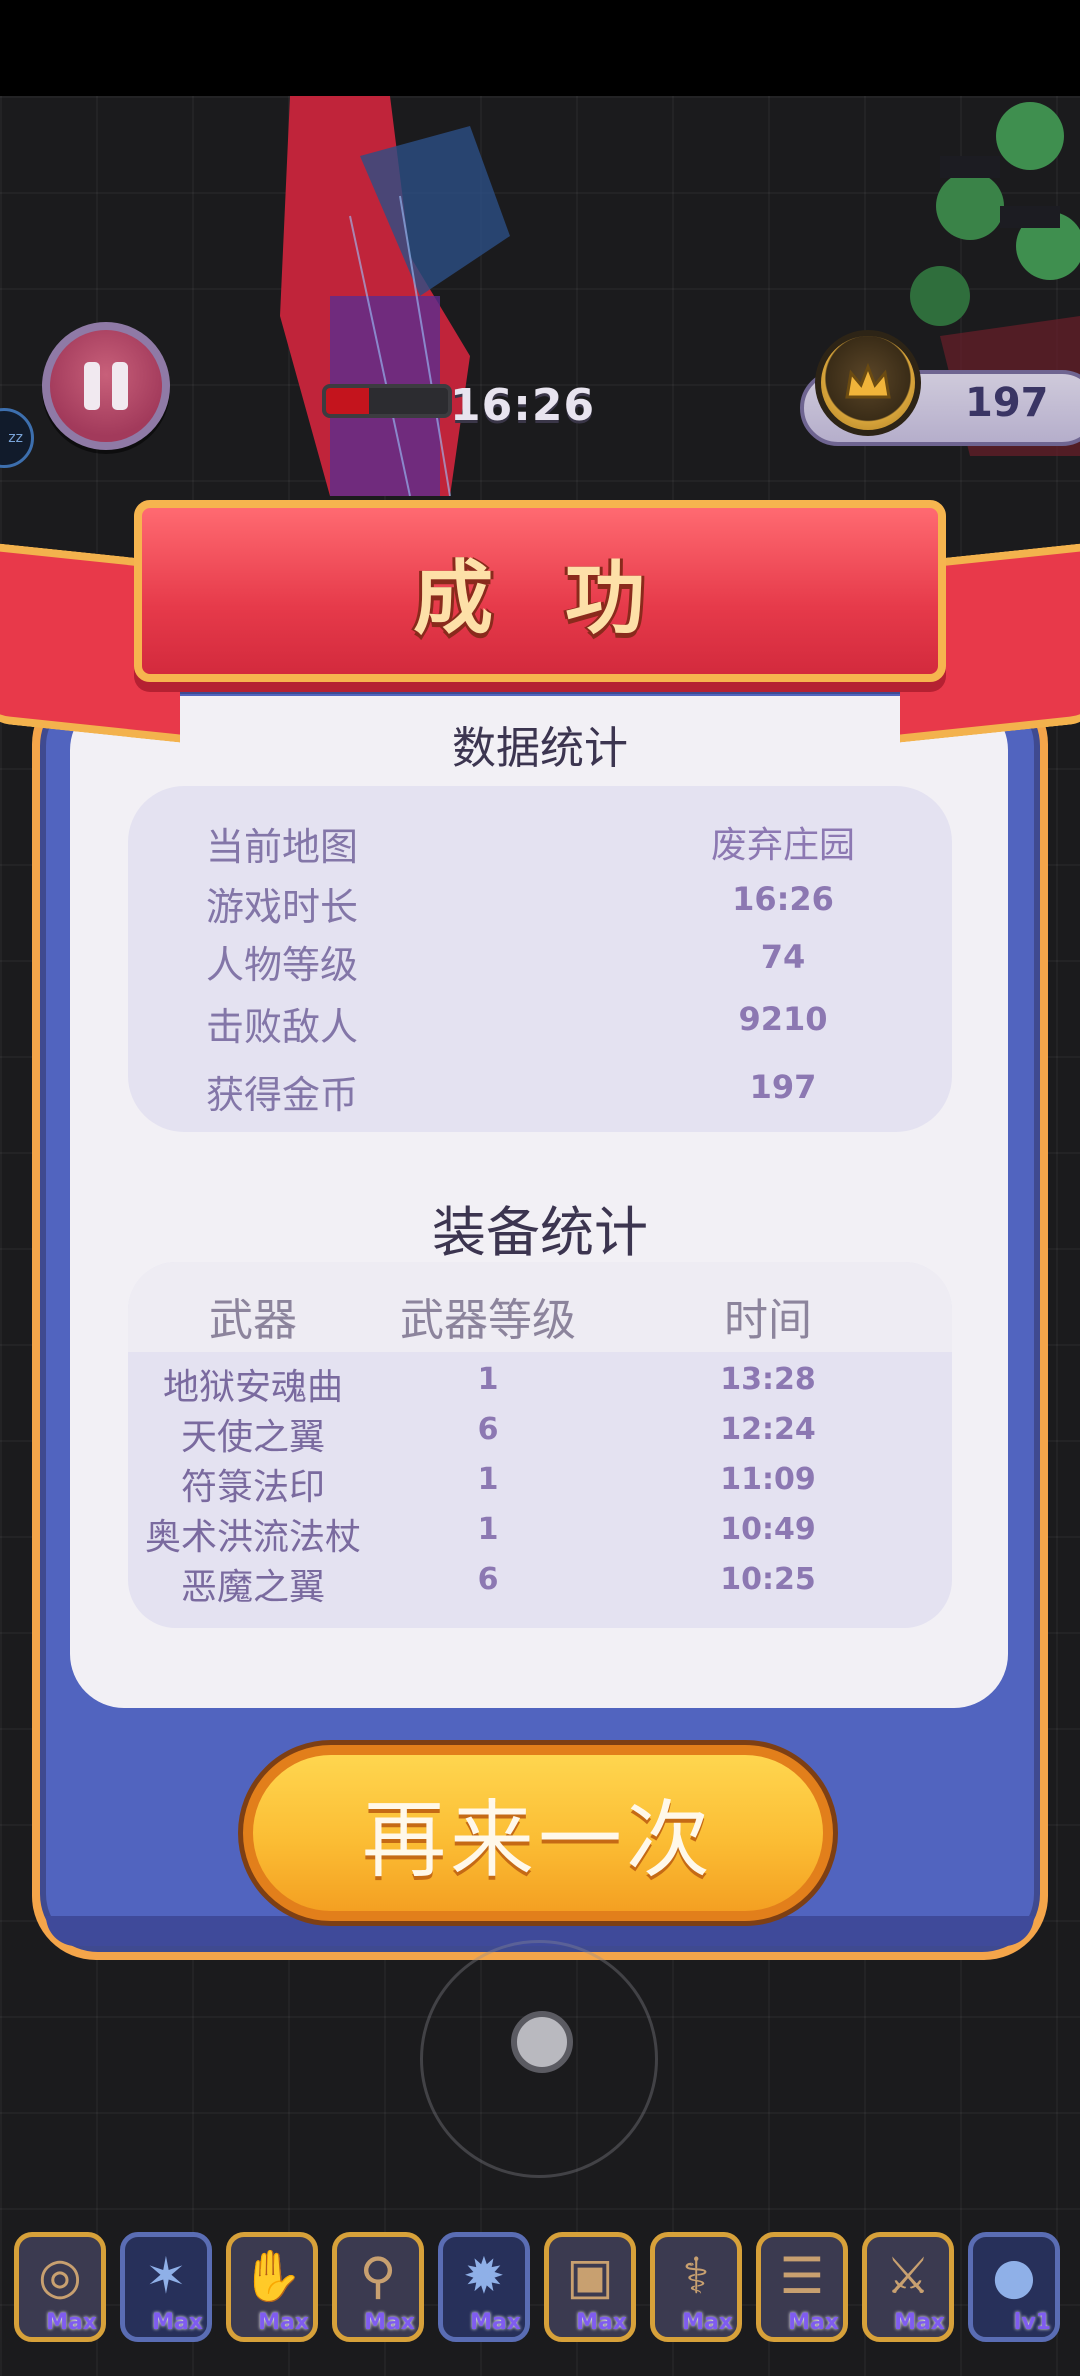 Image resolution: width=1080 pixels, height=2376 pixels. I want to click on stat-row: 获得金币 197, so click(540, 1092).